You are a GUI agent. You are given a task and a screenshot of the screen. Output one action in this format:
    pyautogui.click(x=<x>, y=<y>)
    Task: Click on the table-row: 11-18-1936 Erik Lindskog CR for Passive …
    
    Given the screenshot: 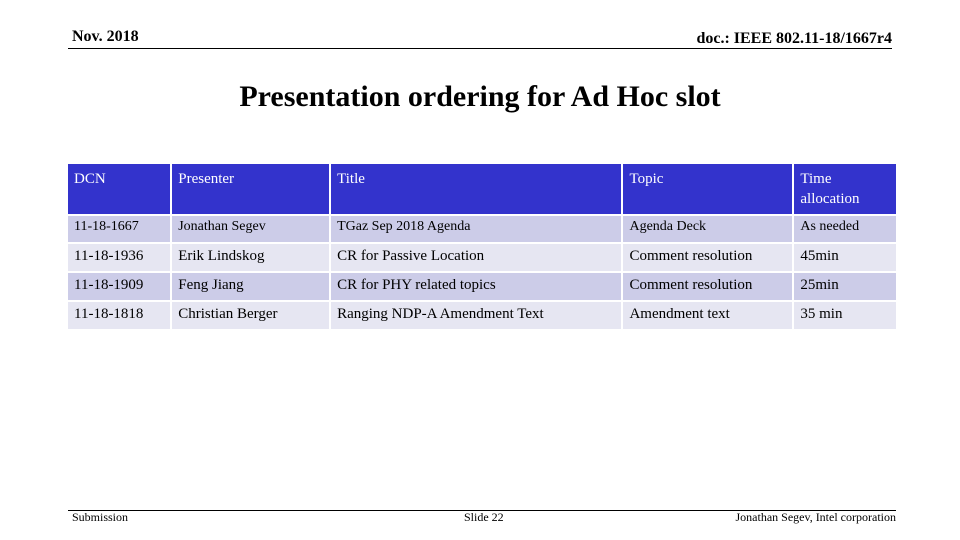 What is the action you would take?
    pyautogui.click(x=482, y=257)
    